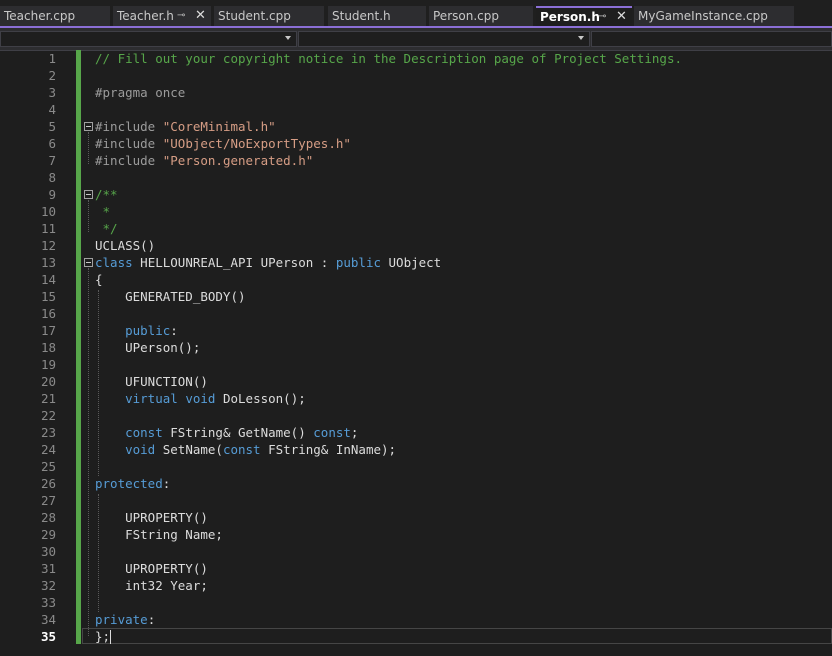 The height and width of the screenshot is (656, 832). I want to click on line-number: 13, so click(48, 262).